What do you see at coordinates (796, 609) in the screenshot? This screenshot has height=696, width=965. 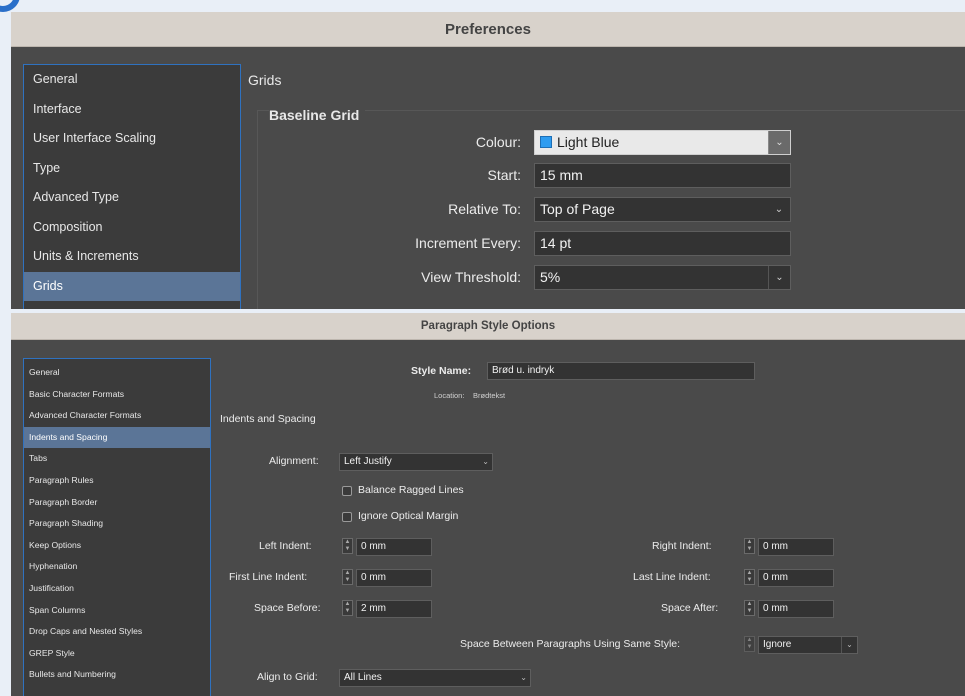 I see `space-after-input: 0 mm` at bounding box center [796, 609].